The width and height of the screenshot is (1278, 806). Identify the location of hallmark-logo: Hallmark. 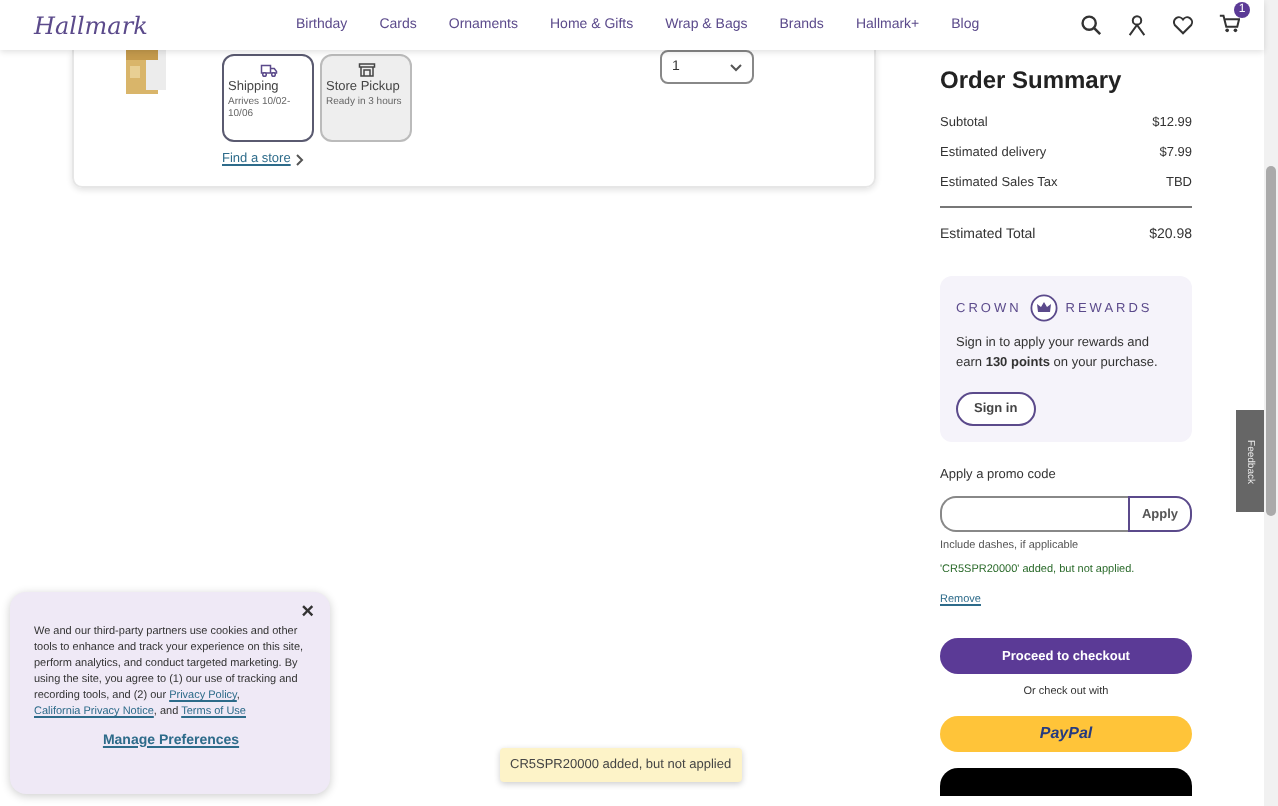
(165, 25).